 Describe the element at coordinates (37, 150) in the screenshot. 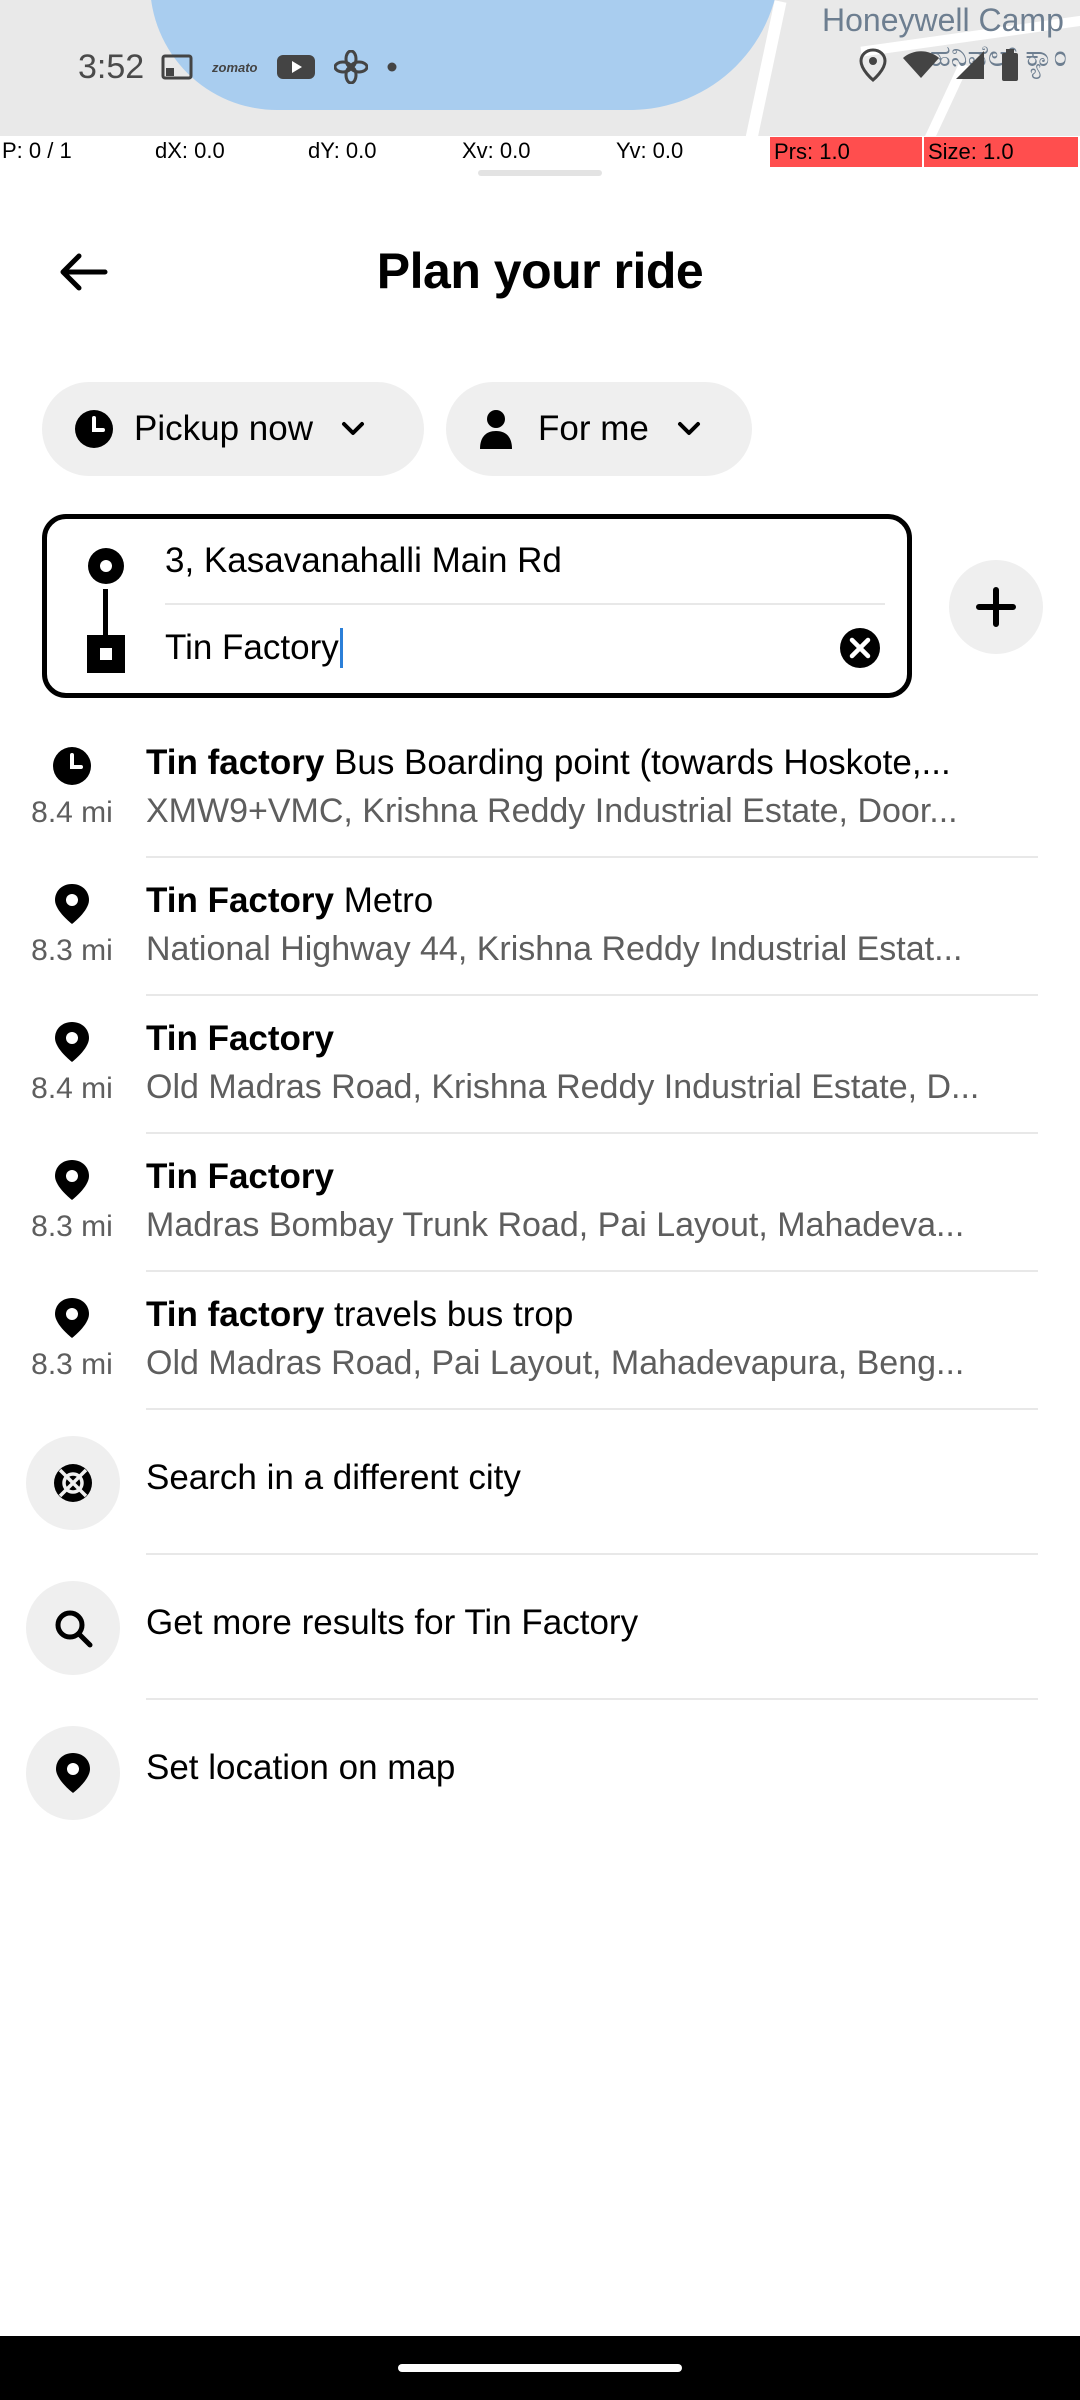

I see `debug-pointer: P: 0 / 1` at that location.